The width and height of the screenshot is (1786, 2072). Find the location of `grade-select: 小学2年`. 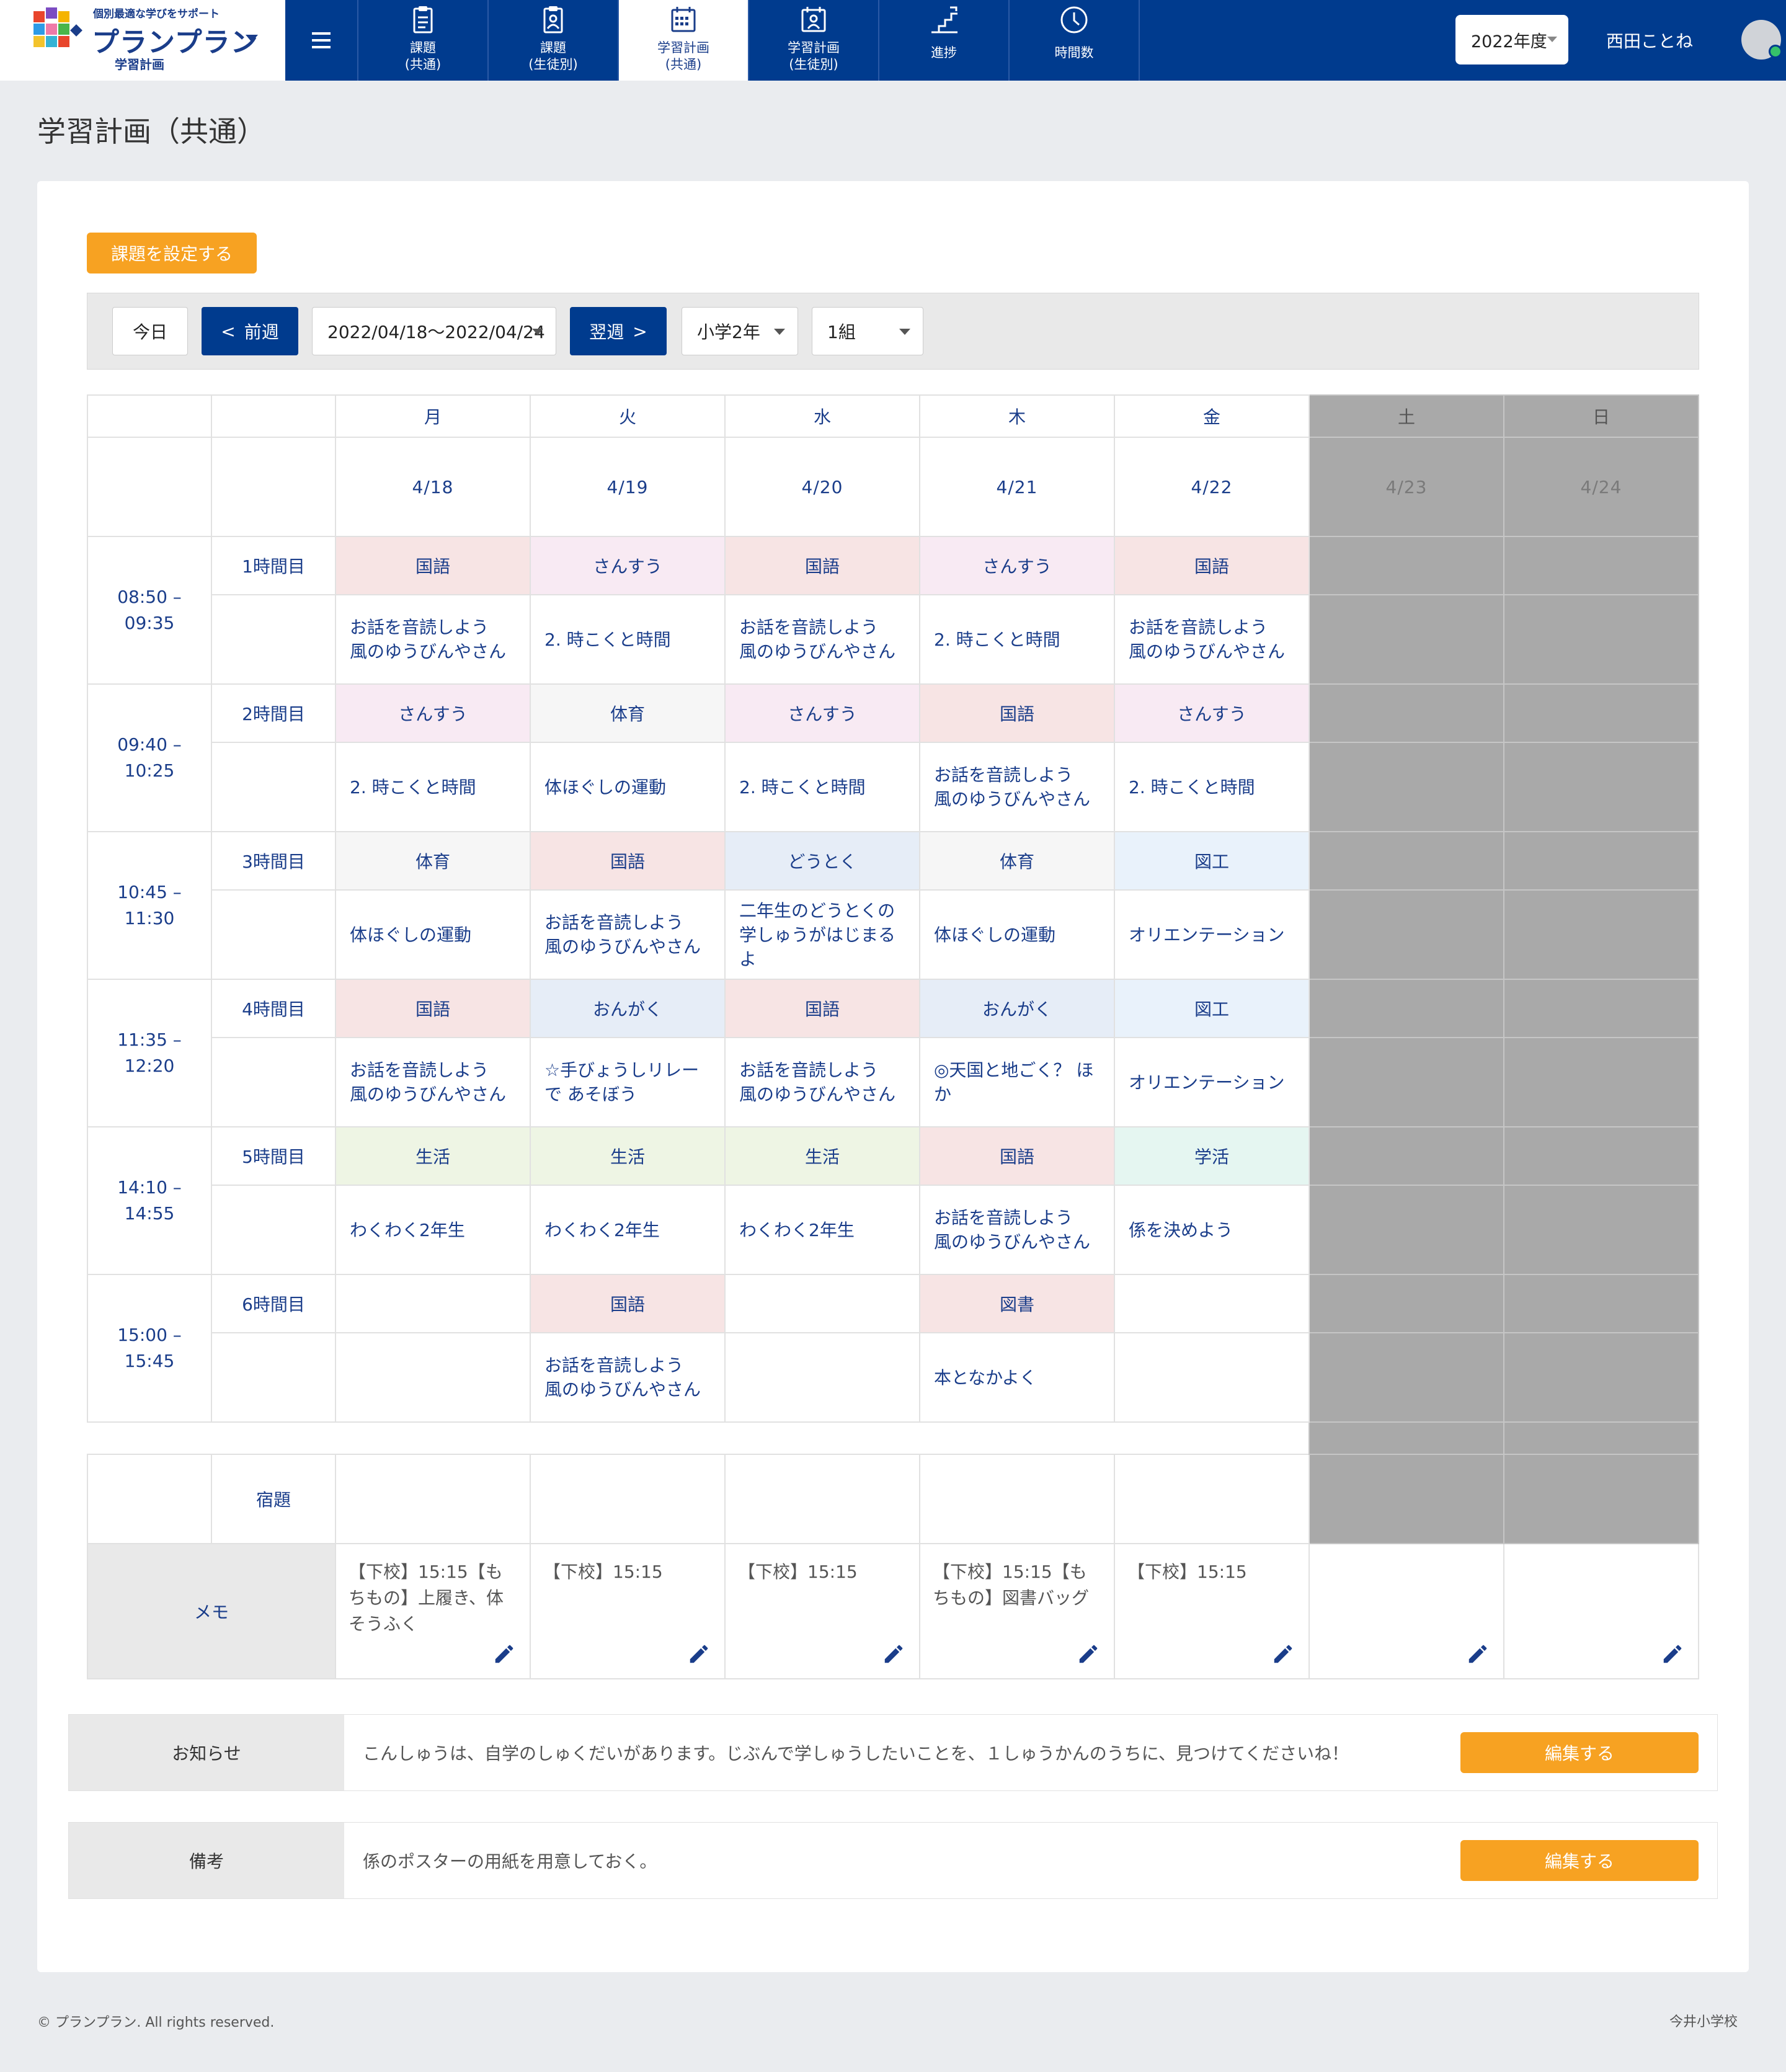

grade-select: 小学2年 is located at coordinates (740, 331).